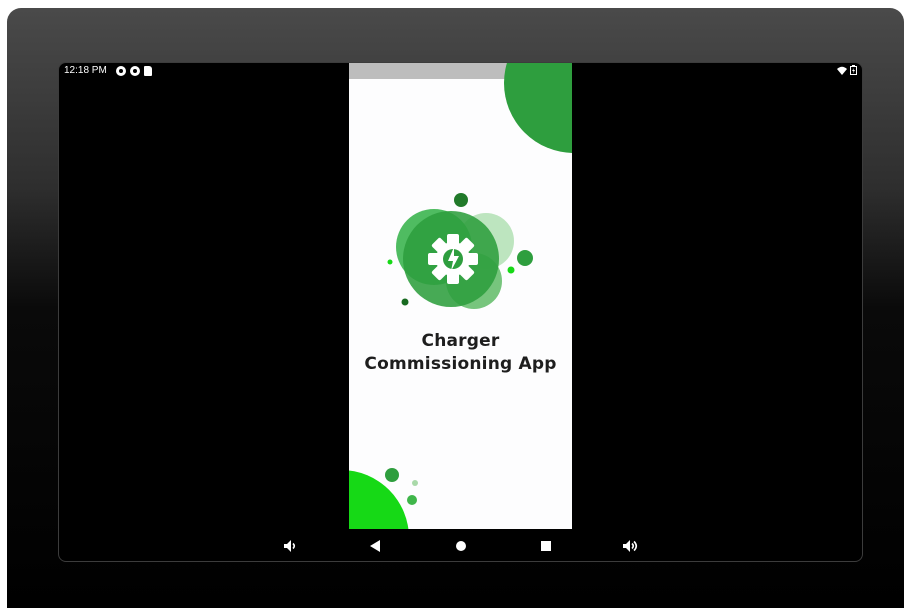 The image size is (904, 608). I want to click on battery-icon, so click(853, 70).